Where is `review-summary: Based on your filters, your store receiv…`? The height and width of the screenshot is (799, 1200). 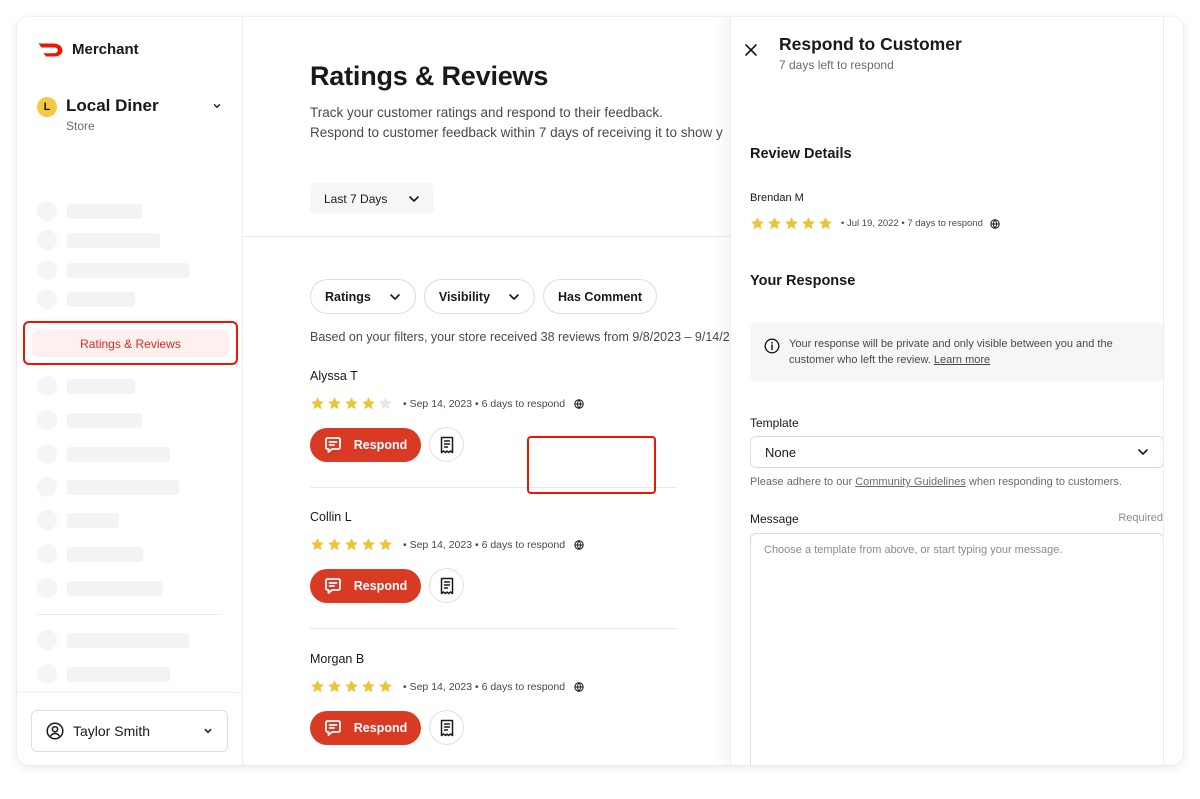 review-summary: Based on your filters, your store receiv… is located at coordinates (520, 337).